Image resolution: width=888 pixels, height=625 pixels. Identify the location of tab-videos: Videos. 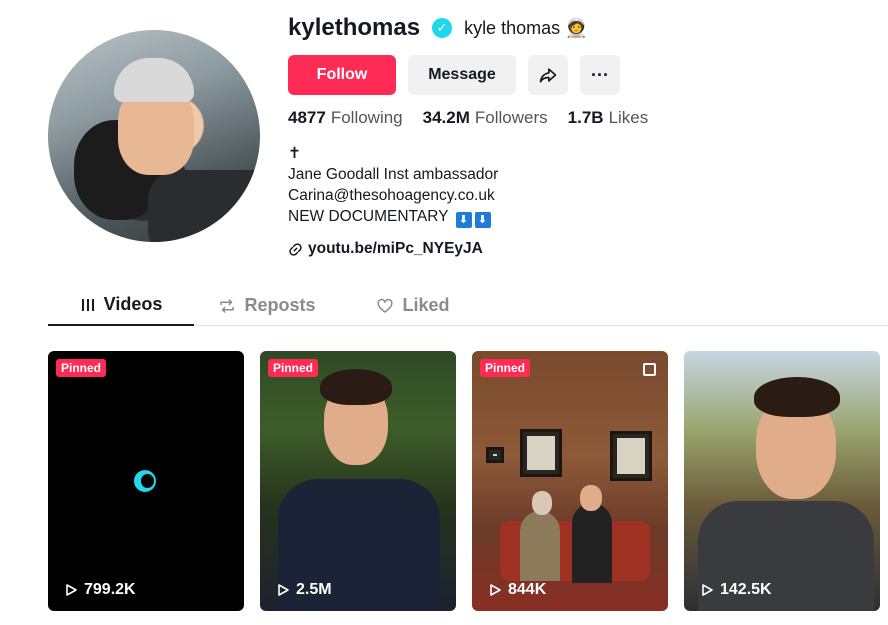
(121, 305).